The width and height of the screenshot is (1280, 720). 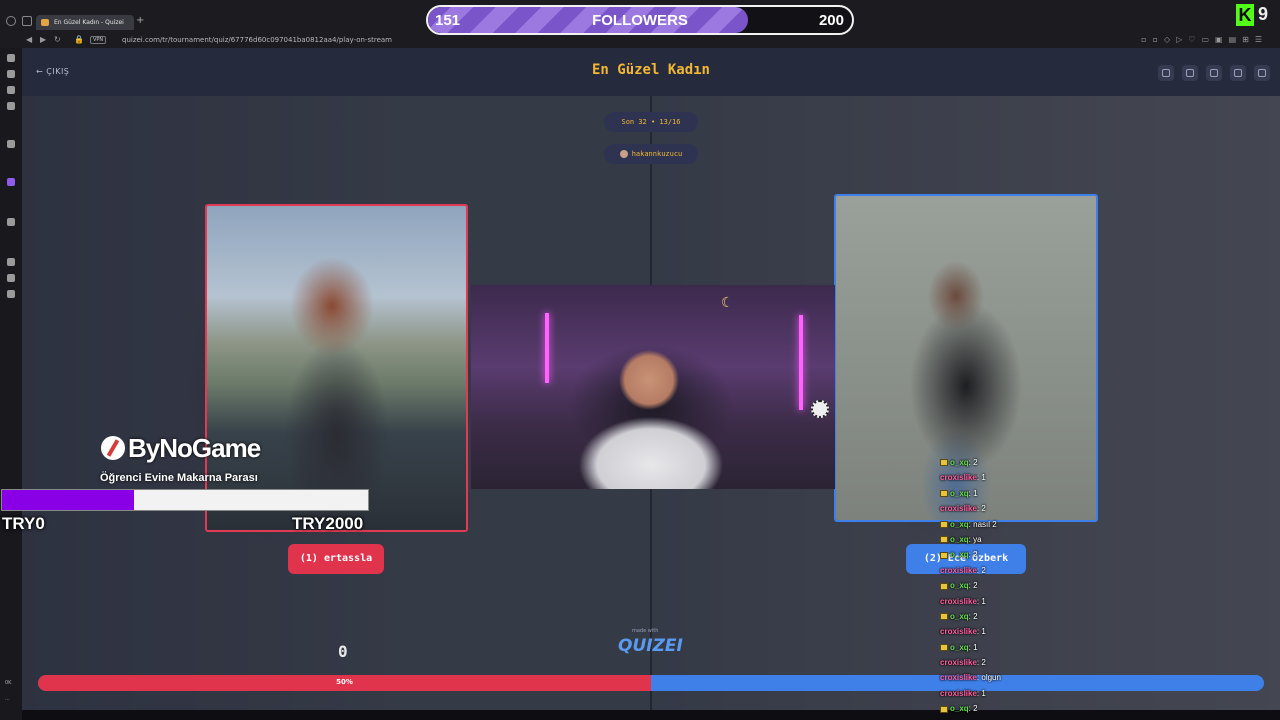 What do you see at coordinates (11, 21) in the screenshot?
I see `browser-menu-icon` at bounding box center [11, 21].